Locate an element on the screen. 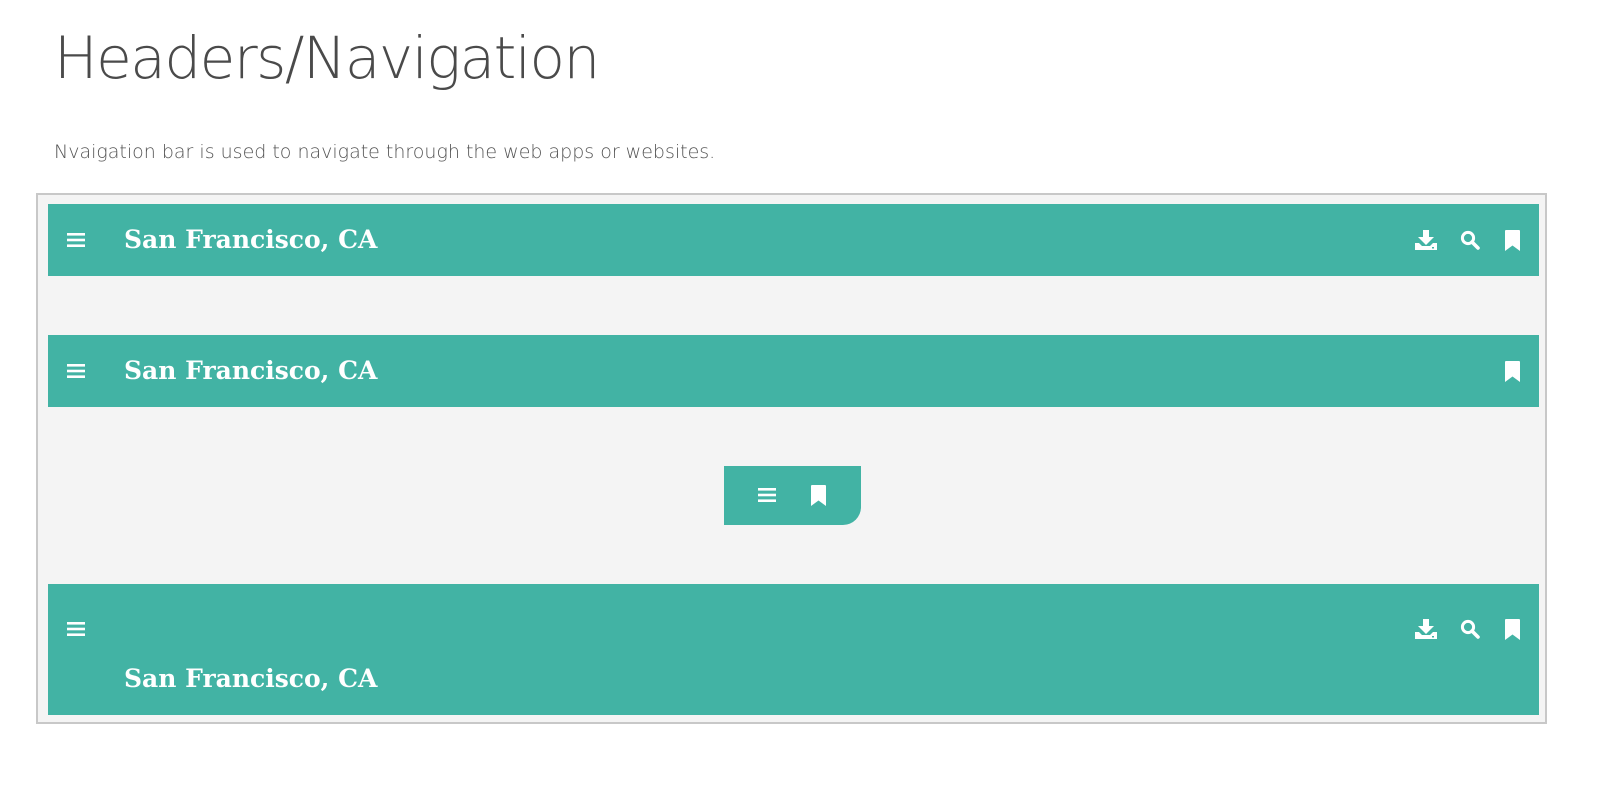 The width and height of the screenshot is (1601, 785). top-app-bar-regular: San Francisco, CA is located at coordinates (793, 240).